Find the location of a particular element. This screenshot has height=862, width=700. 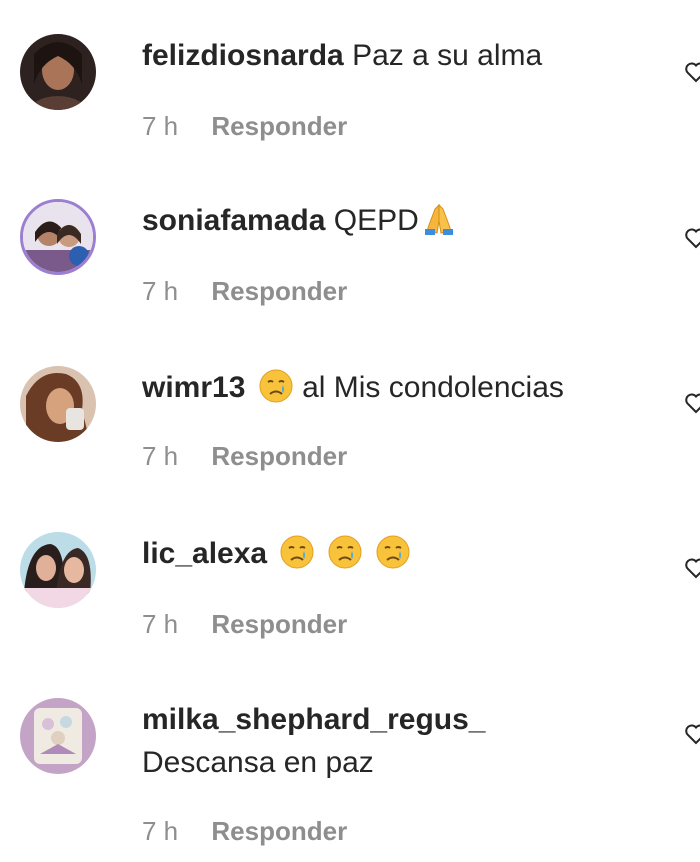

comment-body: soniafamada QEPD is located at coordinates (299, 221).